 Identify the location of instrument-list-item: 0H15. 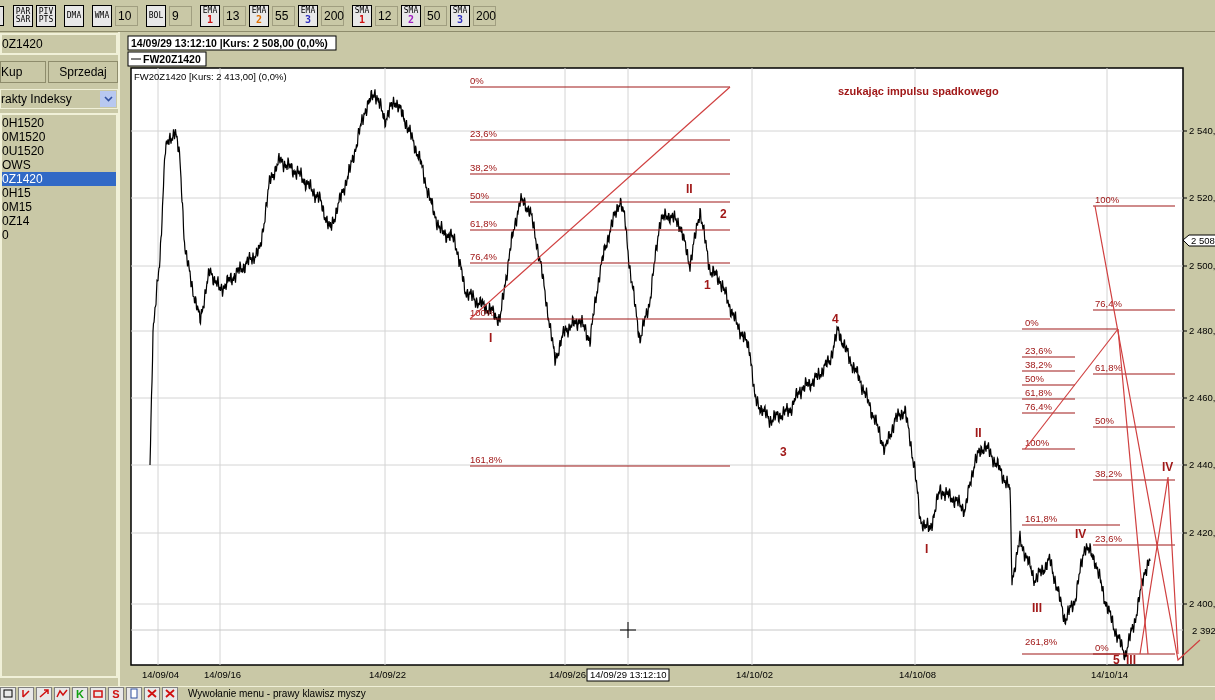
(59, 193).